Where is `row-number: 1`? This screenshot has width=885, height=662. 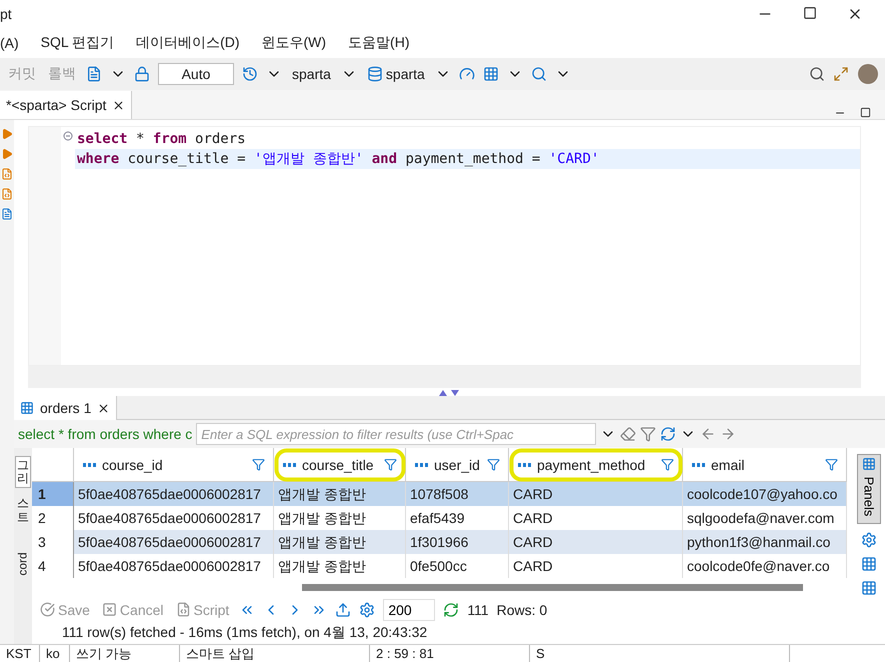
row-number: 1 is located at coordinates (53, 494).